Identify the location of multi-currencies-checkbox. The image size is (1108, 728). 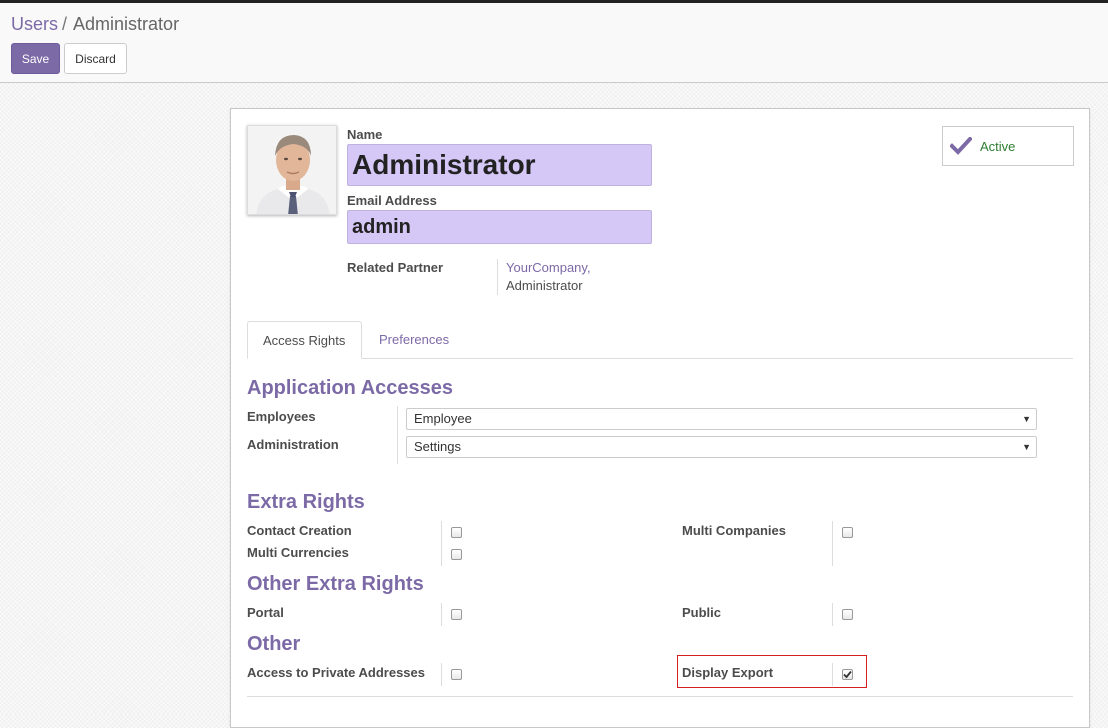
(456, 554).